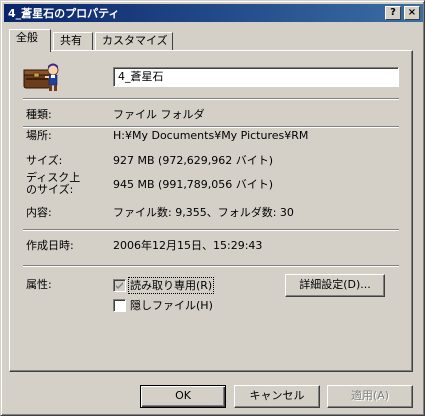 The image size is (425, 416). I want to click on tab-sharing-label: 共有, so click(71, 40).